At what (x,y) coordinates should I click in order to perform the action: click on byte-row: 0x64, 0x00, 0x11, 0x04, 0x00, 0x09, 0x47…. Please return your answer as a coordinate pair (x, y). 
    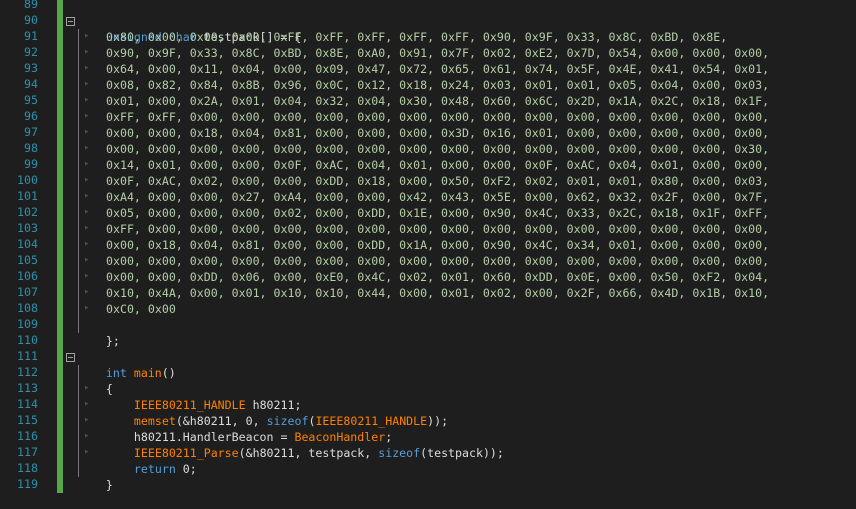
    Looking at the image, I should click on (438, 69).